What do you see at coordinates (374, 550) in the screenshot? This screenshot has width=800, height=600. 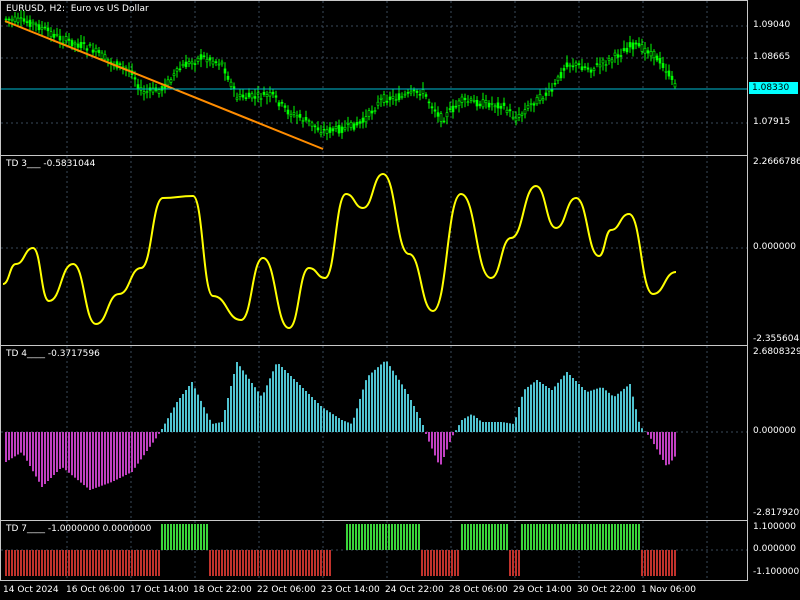 I see `td7-indicator-pane: TD 7____ -1.0000000 0.0000000` at bounding box center [374, 550].